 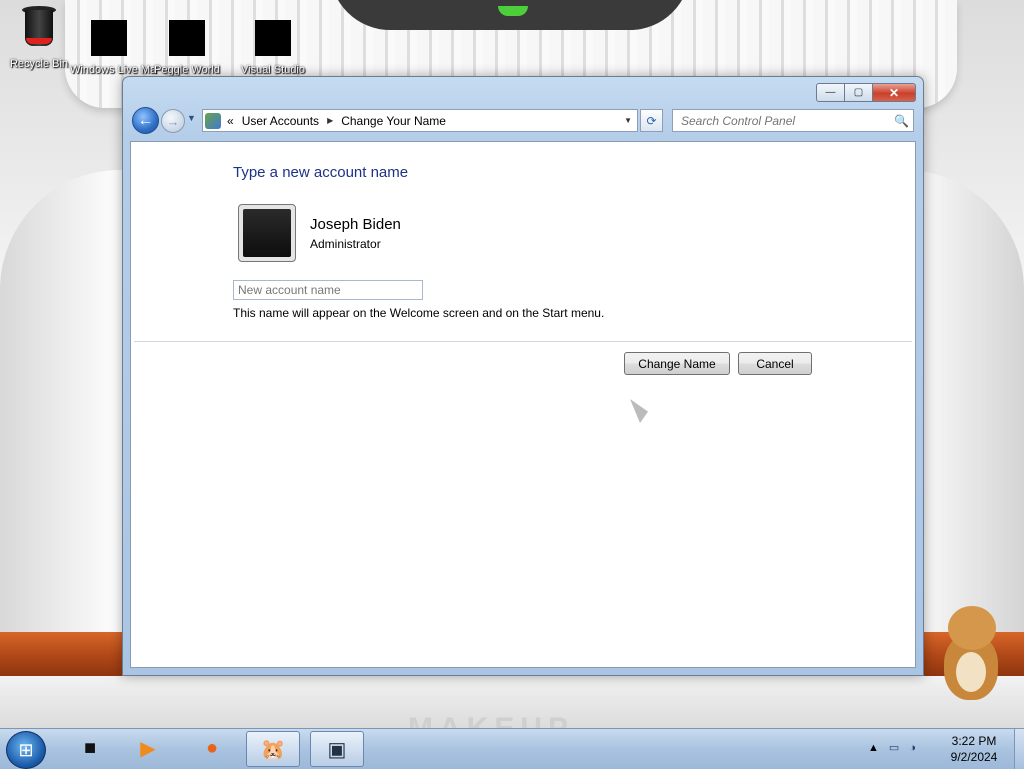 I want to click on desktop-icon-recycle-bin: Recycle Bin, so click(x=39, y=37).